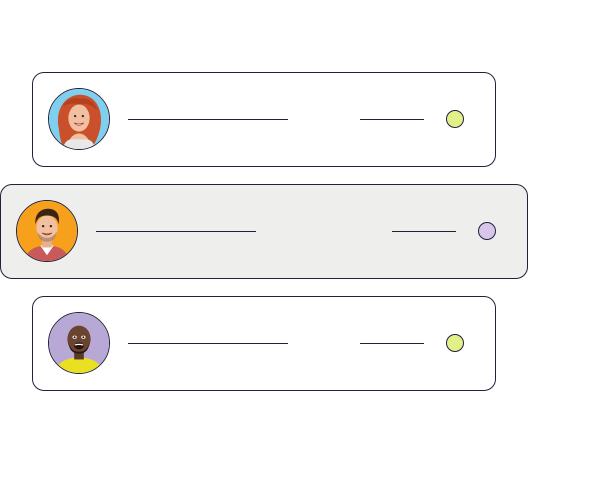  I want to click on man-yellow-shirt-avatar-icon, so click(79, 343).